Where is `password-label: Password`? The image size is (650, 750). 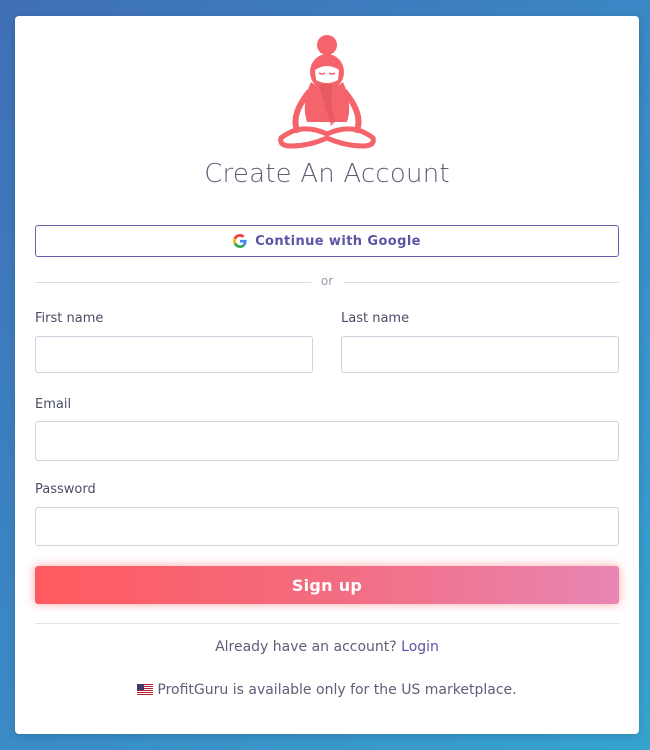
password-label: Password is located at coordinates (65, 489).